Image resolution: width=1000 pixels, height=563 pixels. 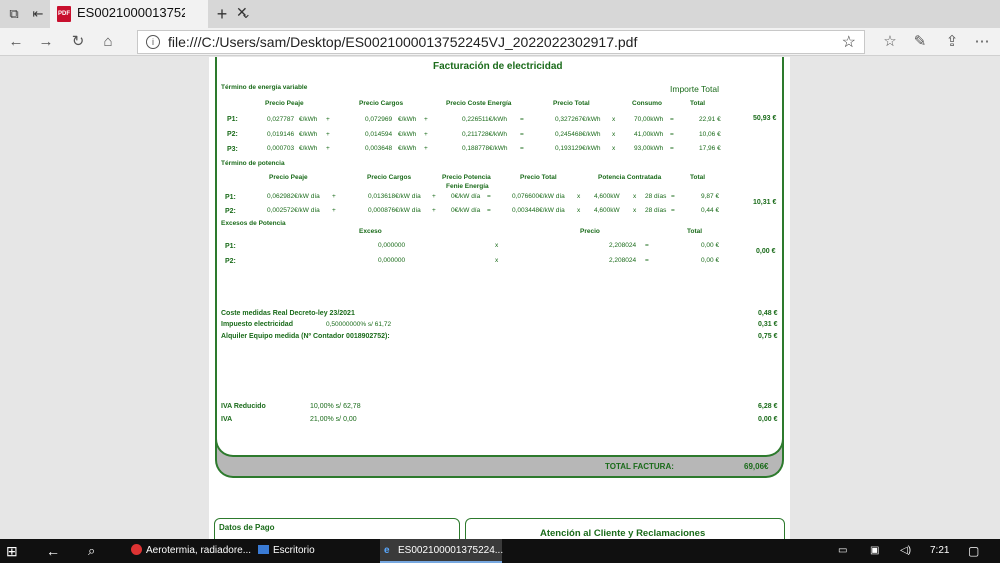 What do you see at coordinates (16, 42) in the screenshot?
I see `back-icon: ←` at bounding box center [16, 42].